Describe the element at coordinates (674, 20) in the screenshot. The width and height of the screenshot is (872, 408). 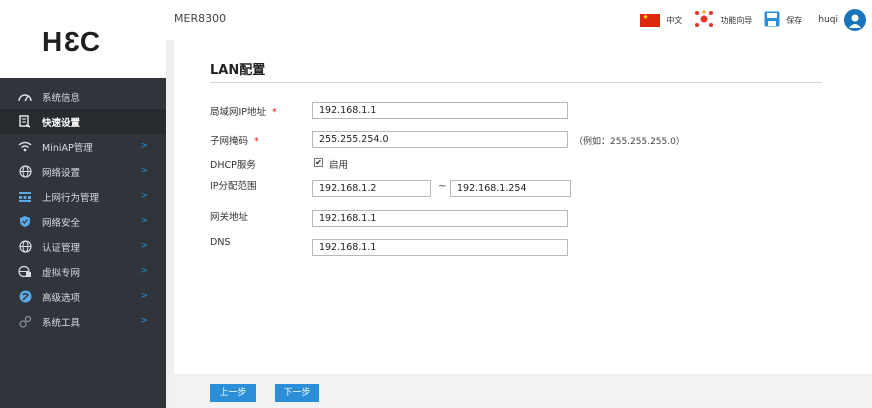
I see `language-link: 中文` at that location.